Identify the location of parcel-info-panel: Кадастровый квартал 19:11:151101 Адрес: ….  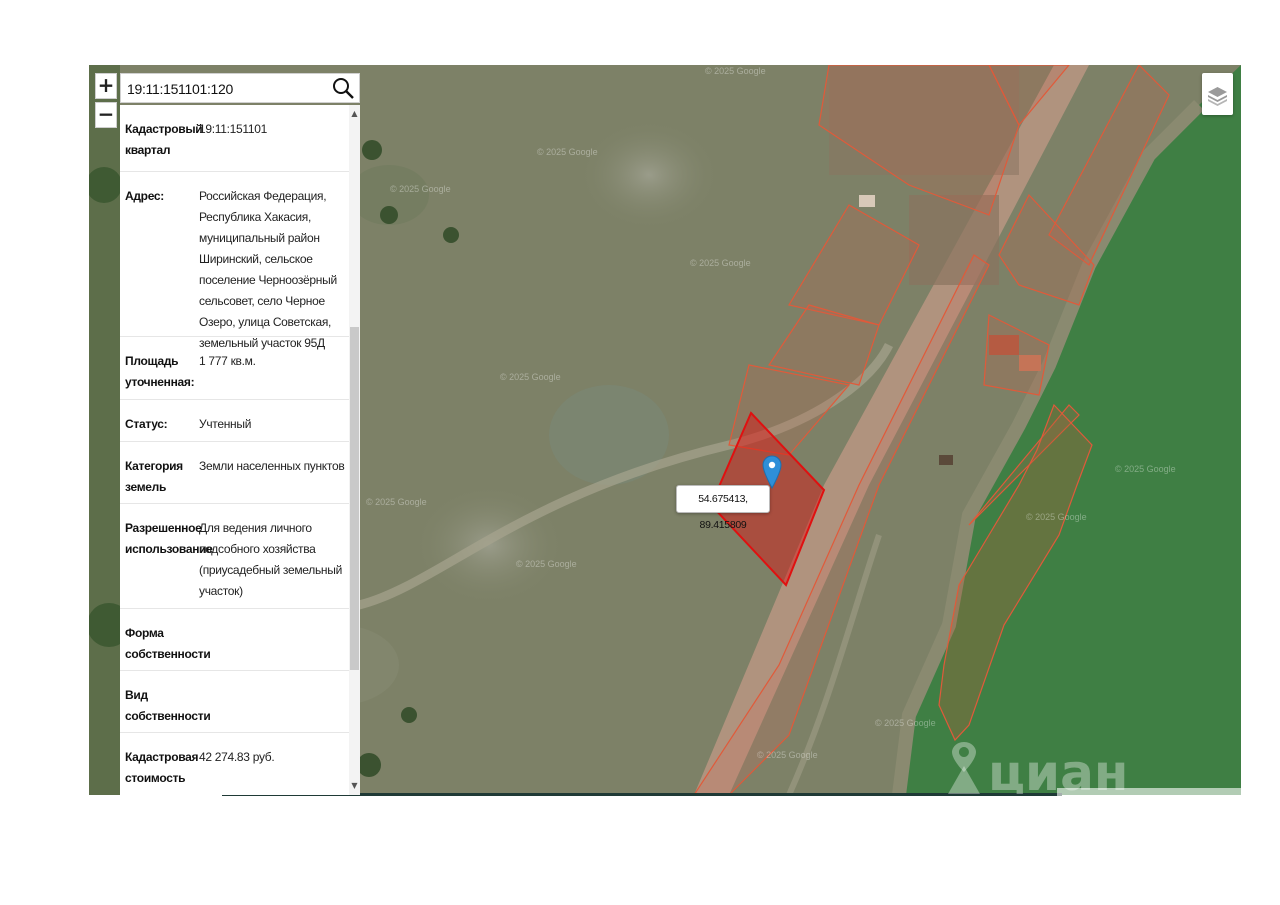
(240, 450).